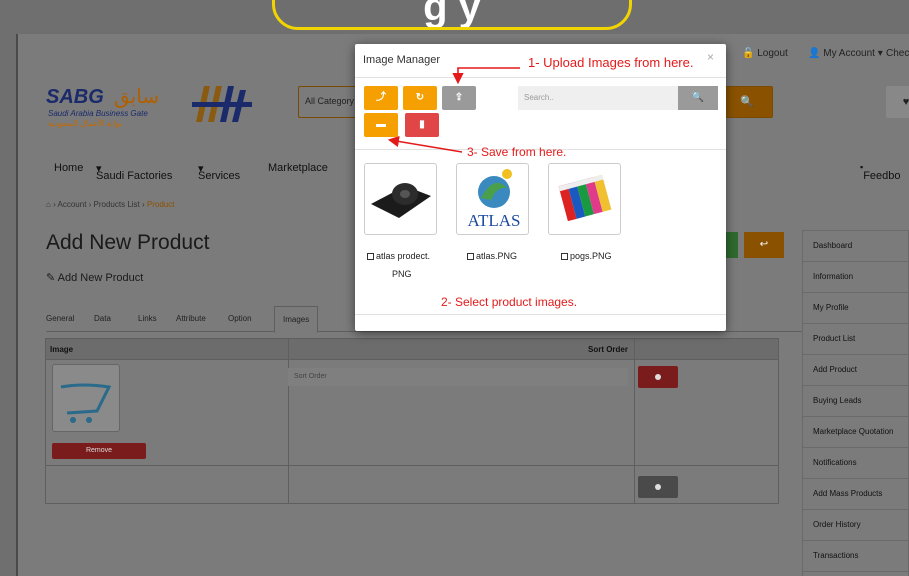 This screenshot has width=909, height=576. Describe the element at coordinates (425, 144) in the screenshot. I see `arrow-save` at that location.